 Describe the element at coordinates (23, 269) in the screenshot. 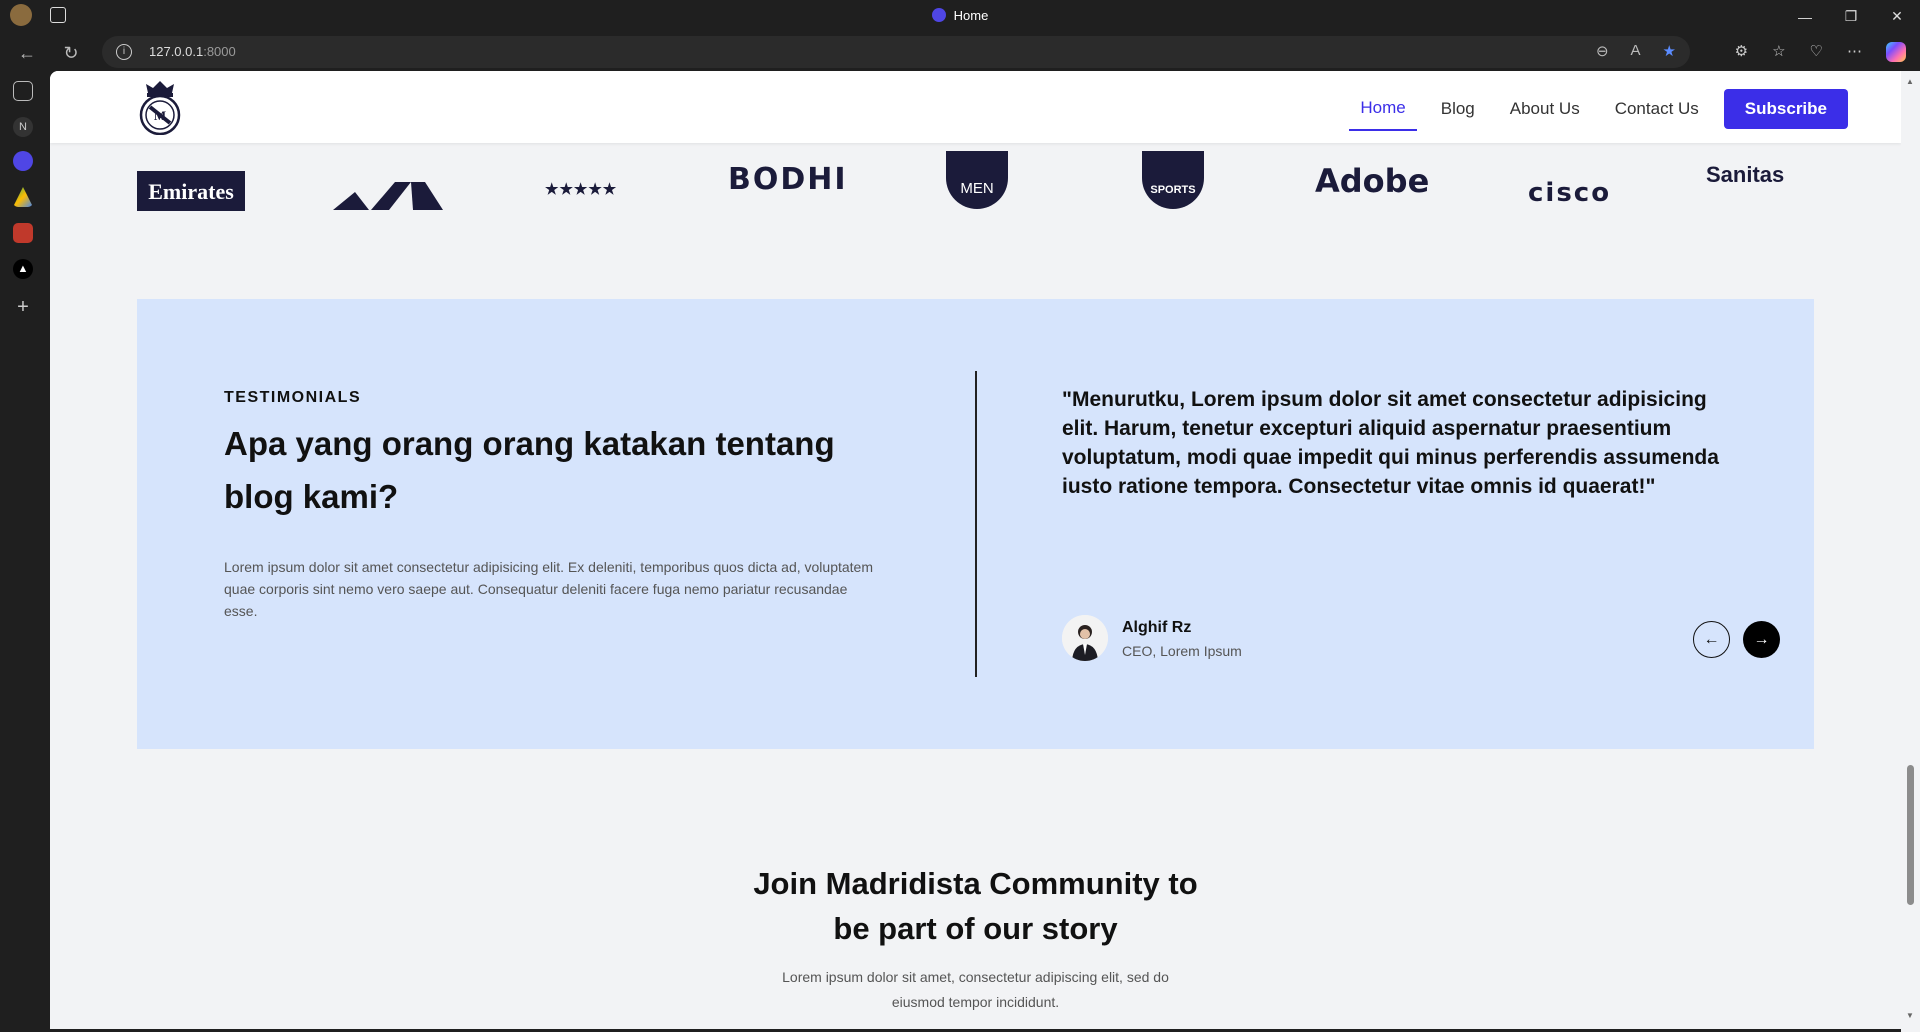

I see `sidebar-tab-vercel-icon: ▲` at that location.